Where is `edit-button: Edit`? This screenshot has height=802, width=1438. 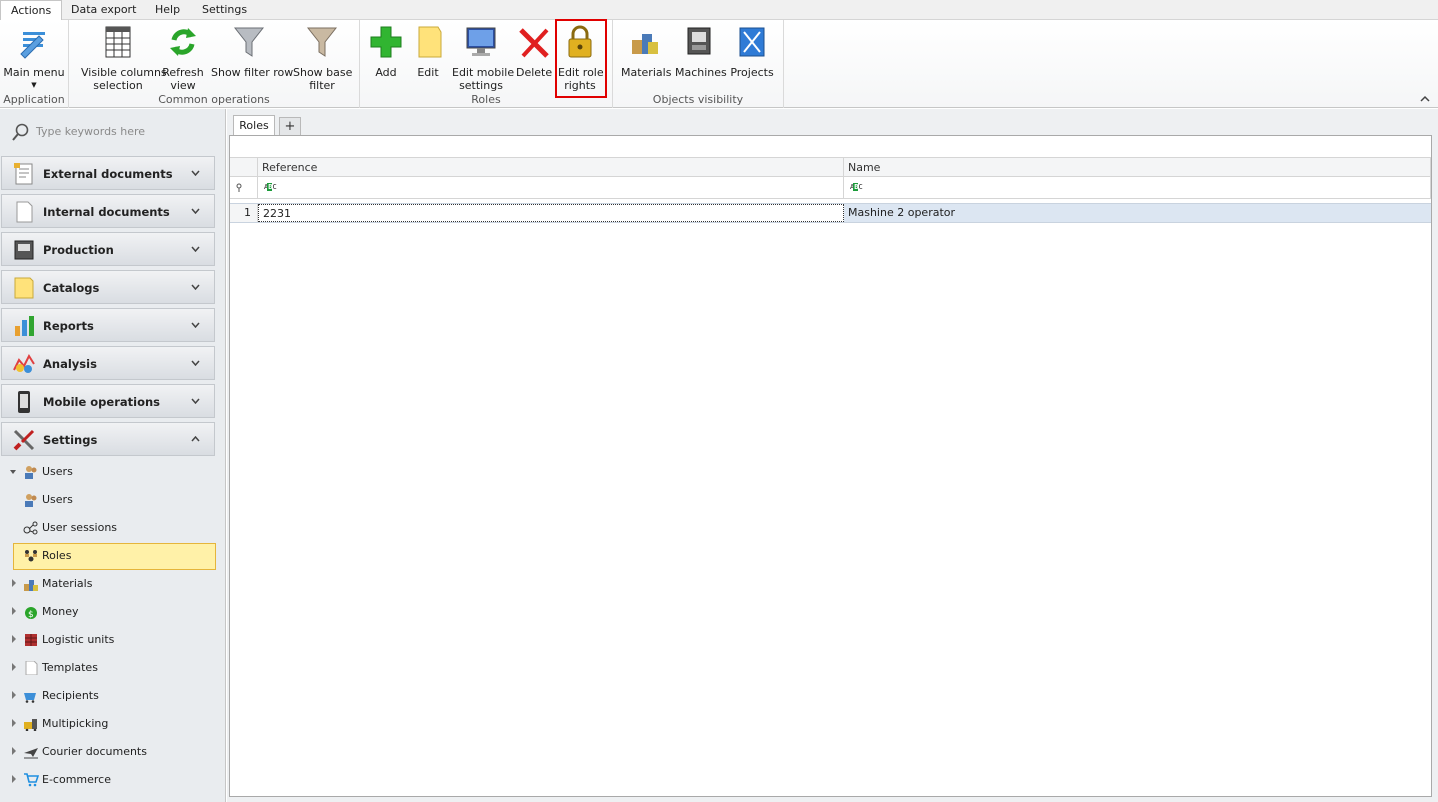
edit-button: Edit is located at coordinates (428, 51).